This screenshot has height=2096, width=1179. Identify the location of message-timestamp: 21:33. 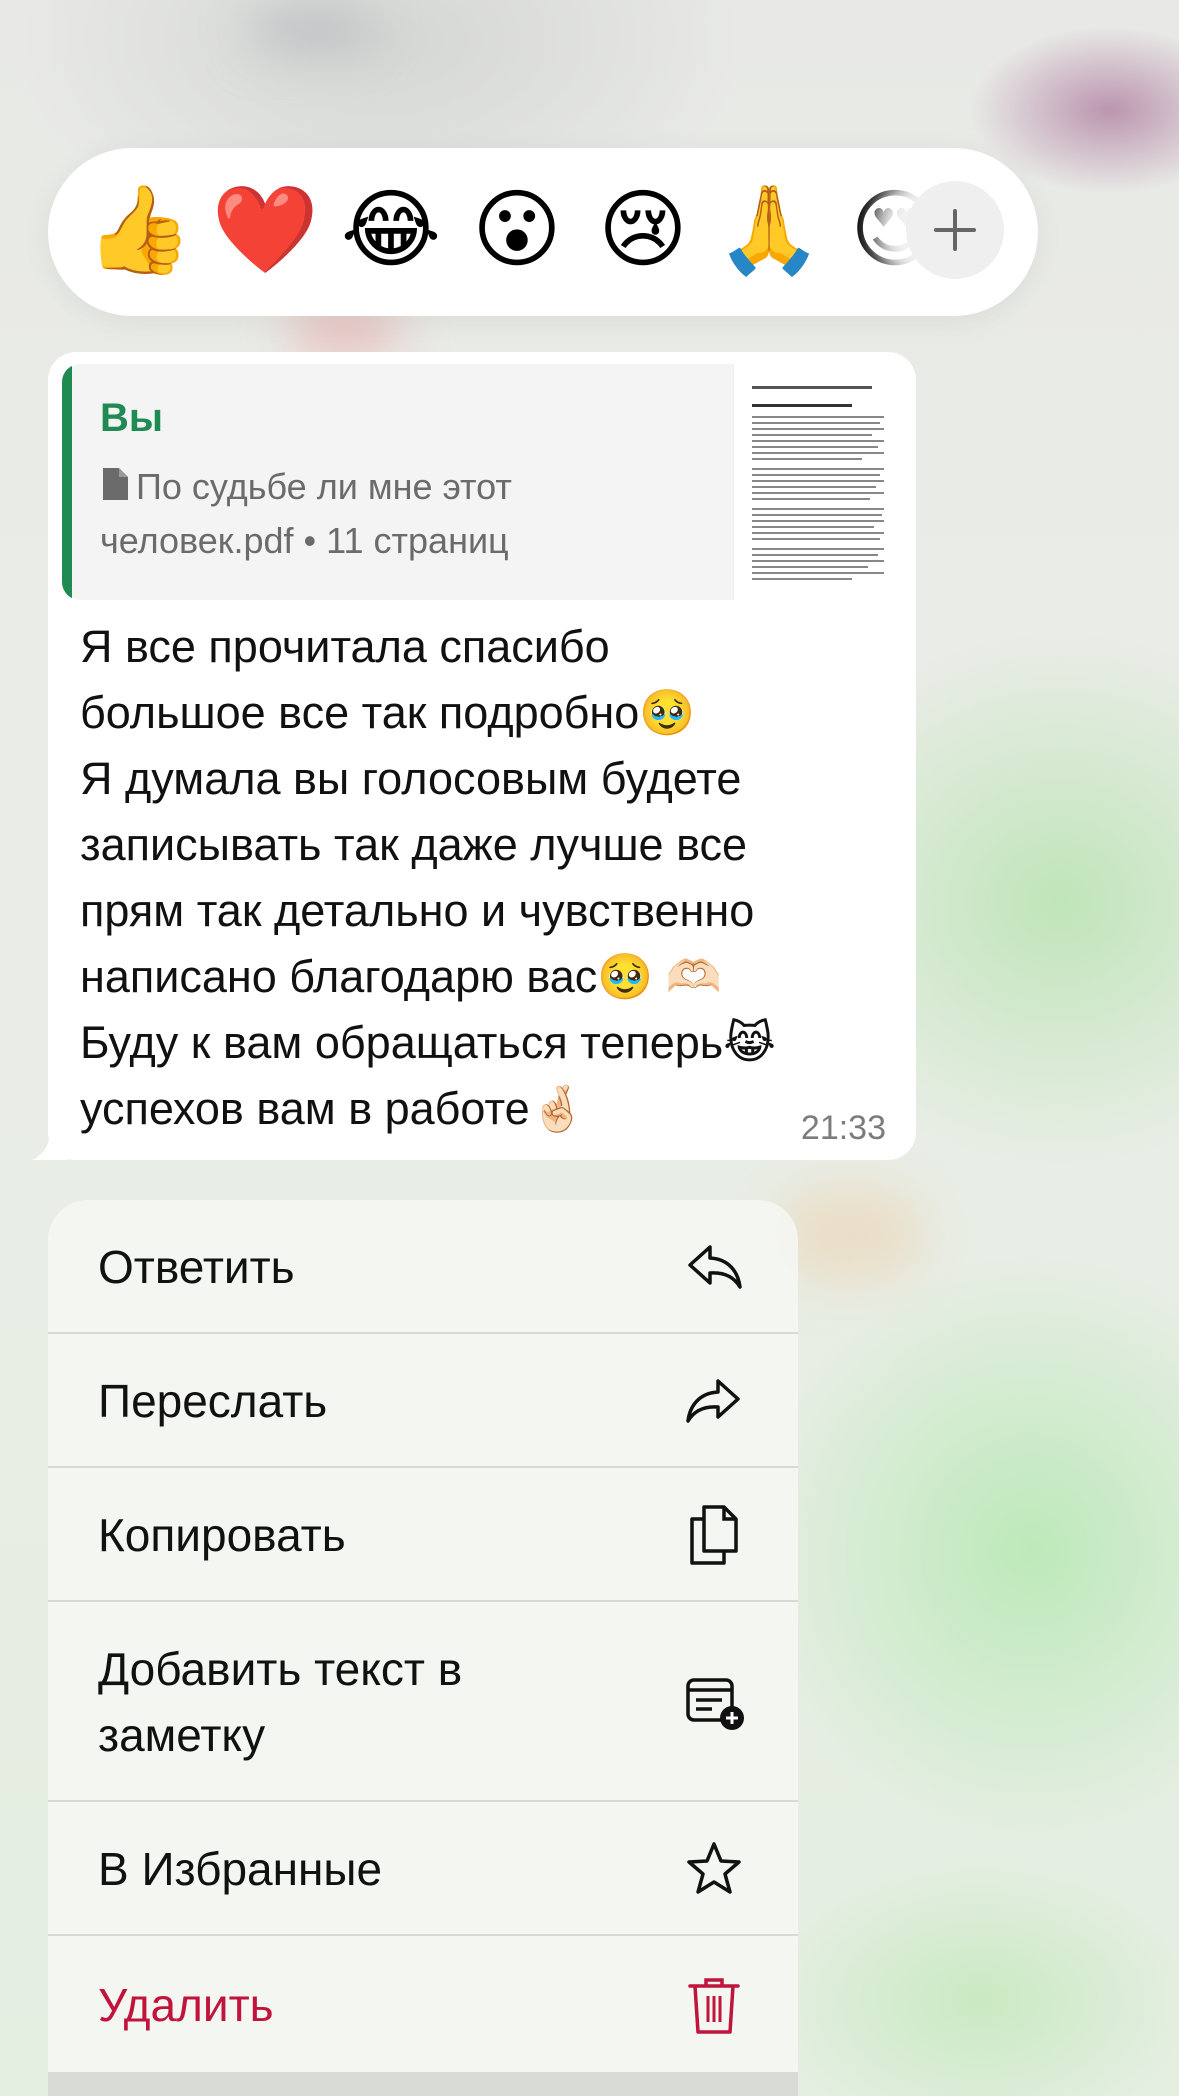
(843, 1128).